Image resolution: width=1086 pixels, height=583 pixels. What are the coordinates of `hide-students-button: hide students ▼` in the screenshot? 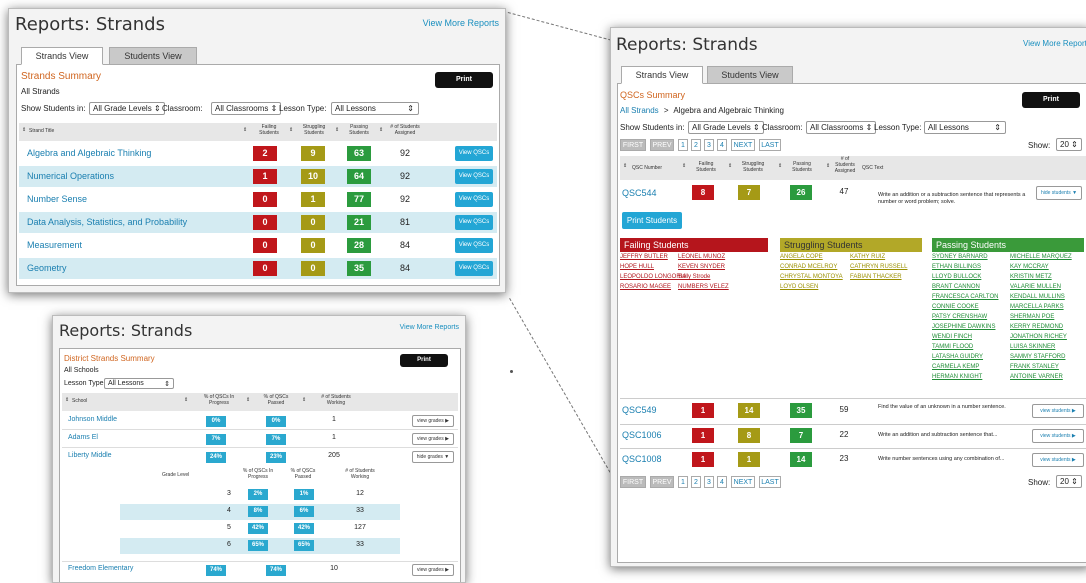 It's located at (1059, 193).